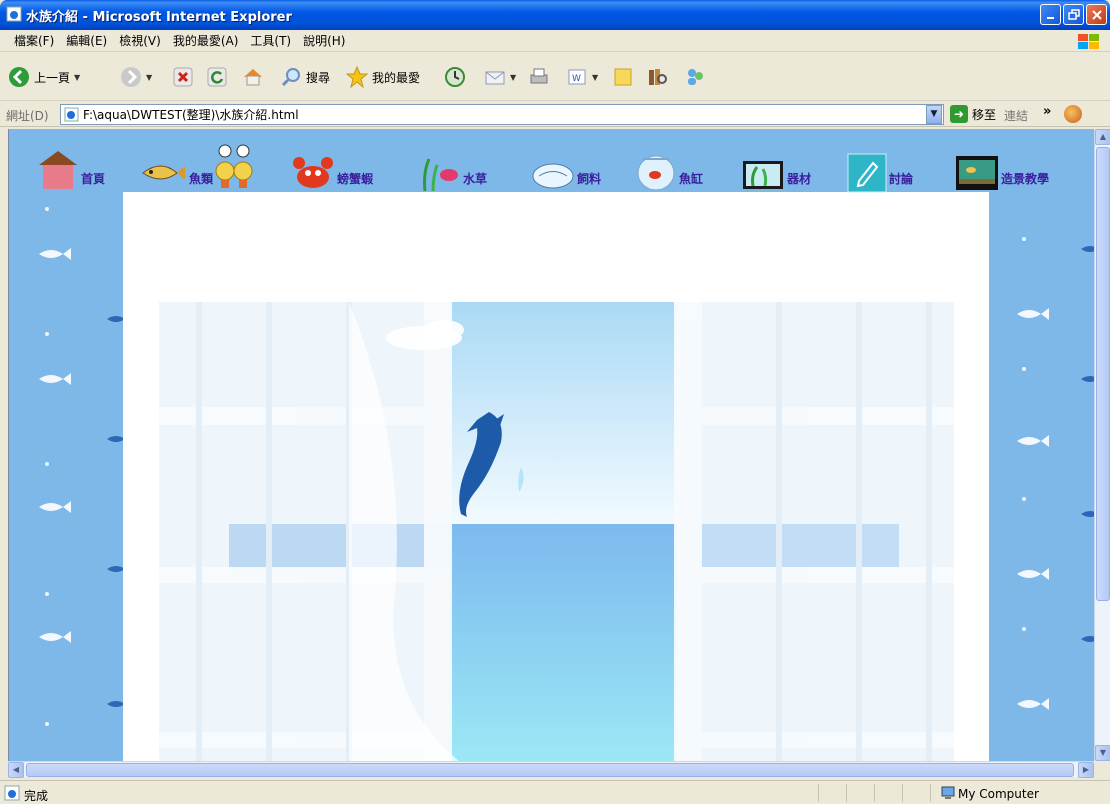 This screenshot has height=804, width=1110. What do you see at coordinates (589, 179) in the screenshot?
I see `nav-feed-label: 飼料` at bounding box center [589, 179].